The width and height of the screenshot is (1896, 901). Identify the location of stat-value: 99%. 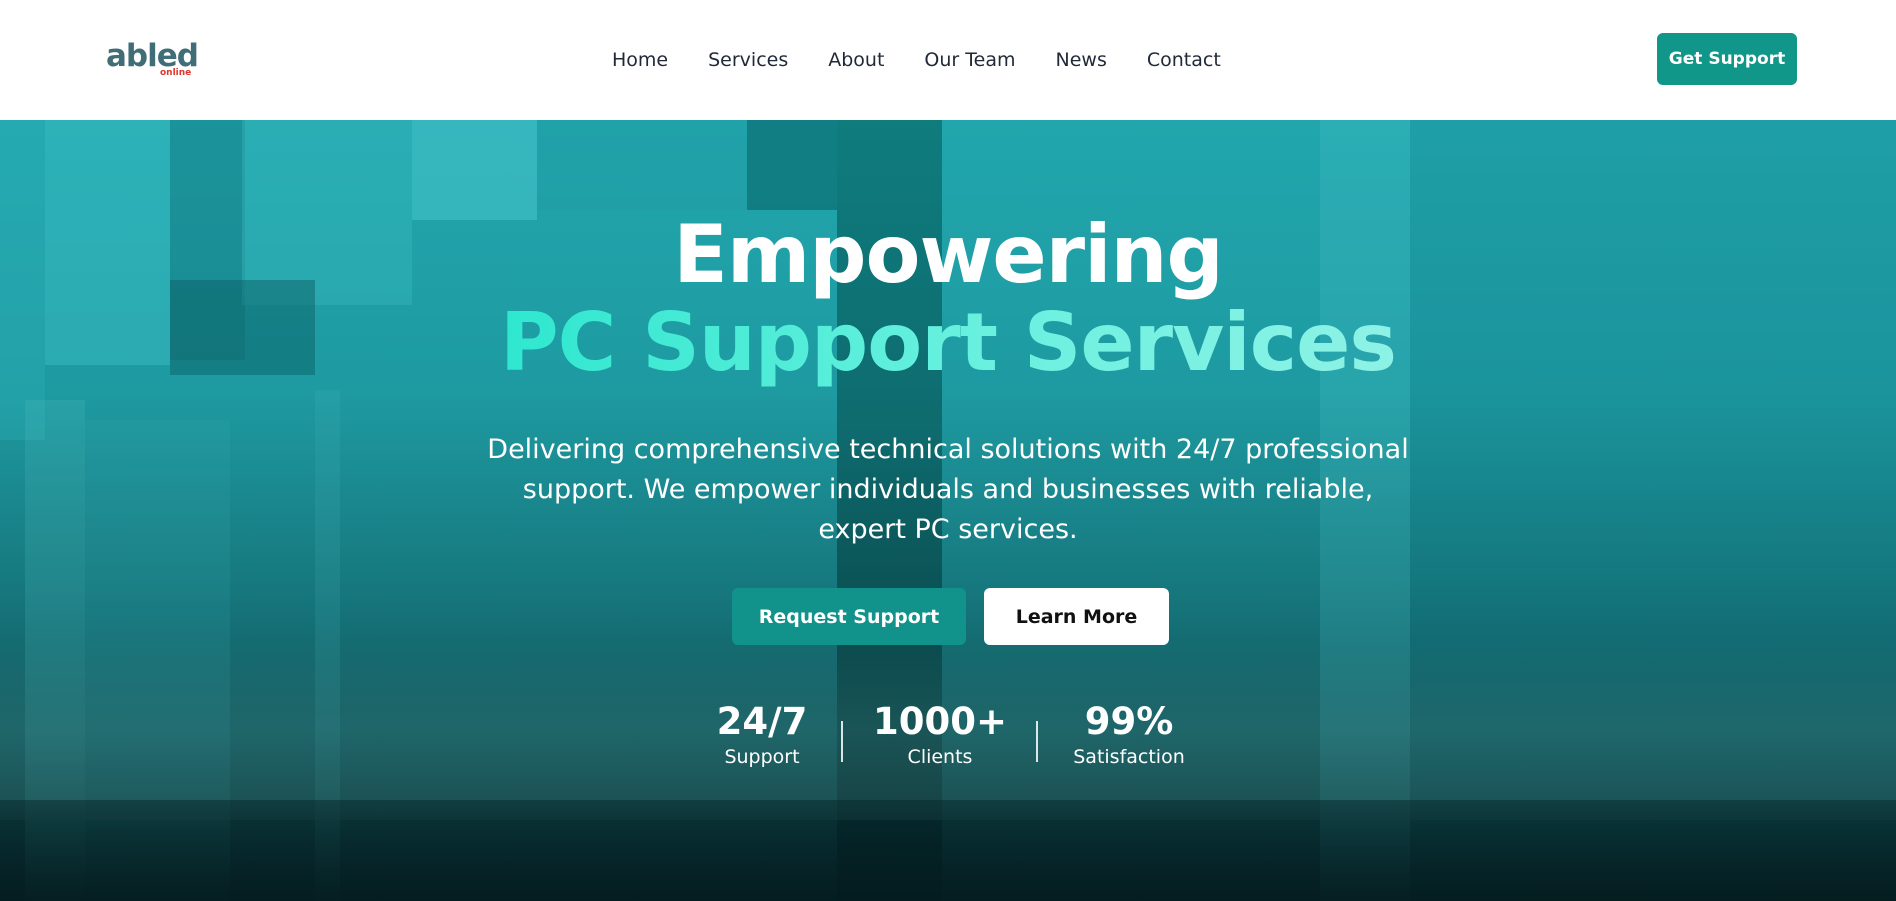
(1129, 721).